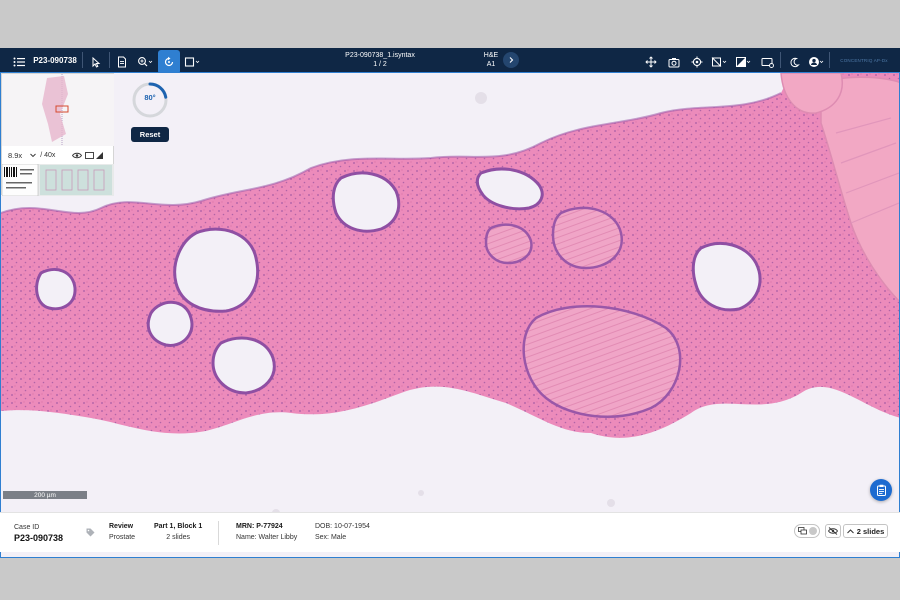  Describe the element at coordinates (150, 97) in the screenshot. I see `rotation-value: 80°` at that location.